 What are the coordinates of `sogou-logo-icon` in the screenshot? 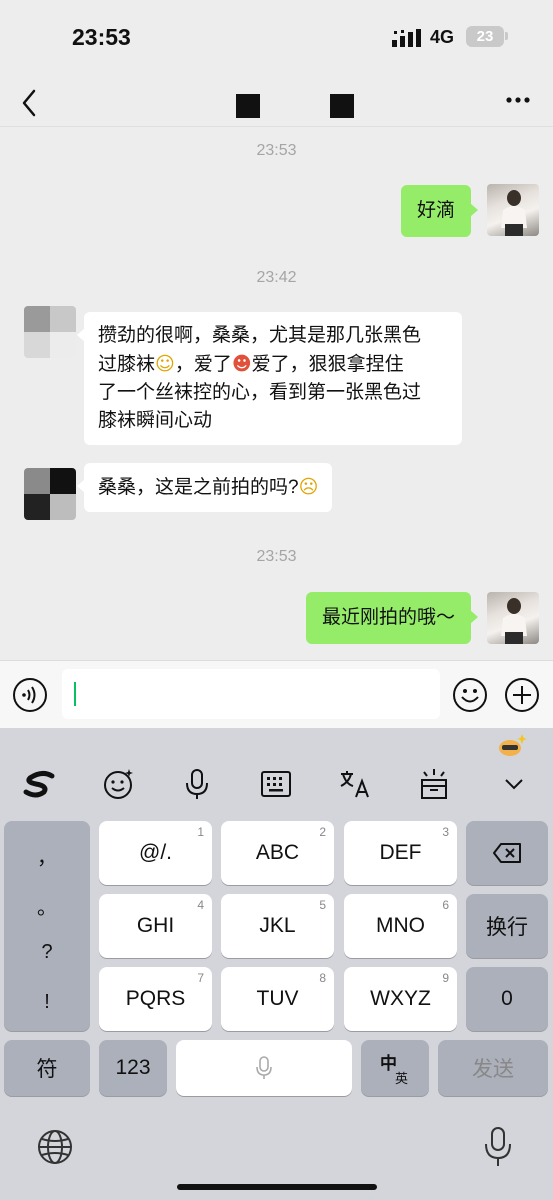 It's located at (40, 784).